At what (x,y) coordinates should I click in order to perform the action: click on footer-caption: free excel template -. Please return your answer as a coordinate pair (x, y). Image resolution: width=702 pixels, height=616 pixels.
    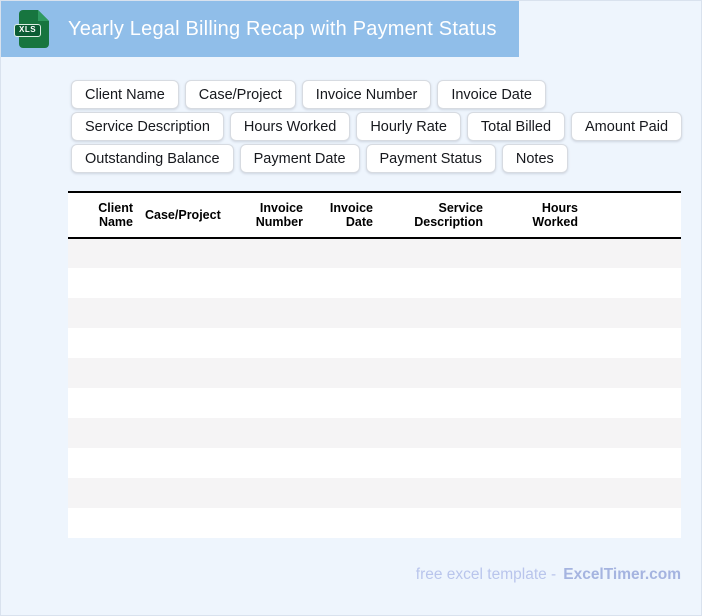
    Looking at the image, I should click on (486, 574).